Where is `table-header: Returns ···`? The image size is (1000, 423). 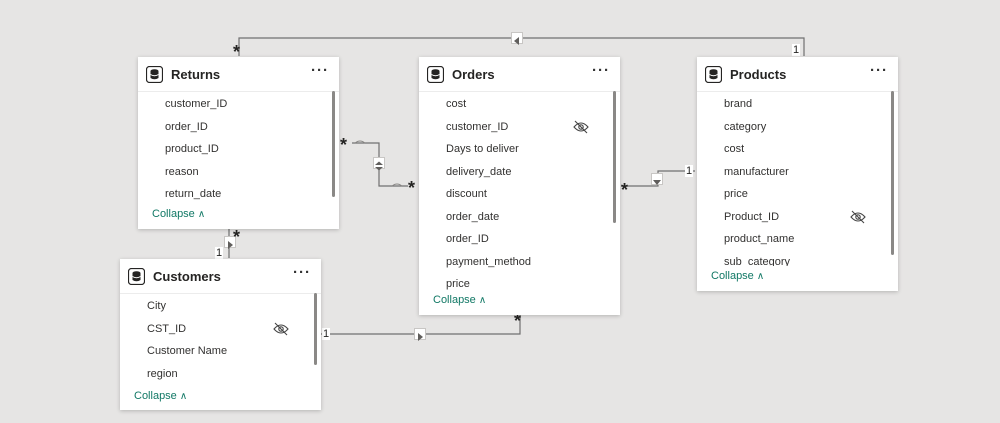 table-header: Returns ··· is located at coordinates (238, 74).